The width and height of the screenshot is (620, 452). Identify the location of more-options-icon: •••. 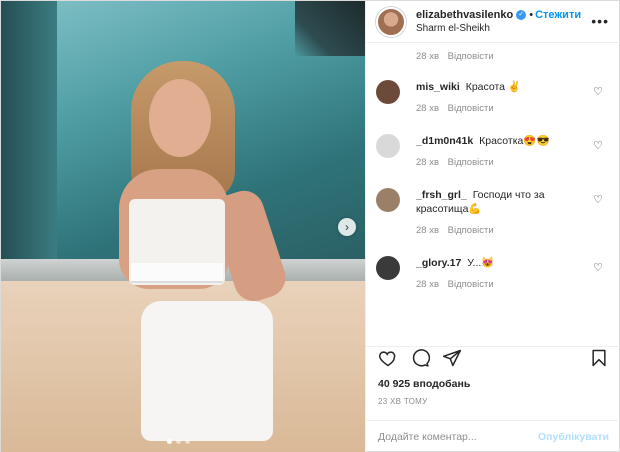
(600, 21).